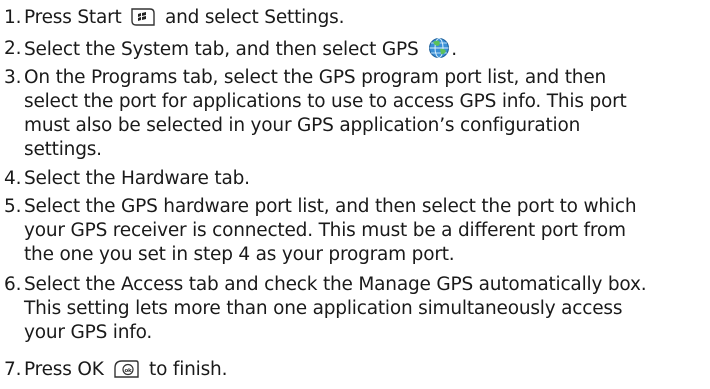  I want to click on ok-button-icon: ok, so click(127, 369).